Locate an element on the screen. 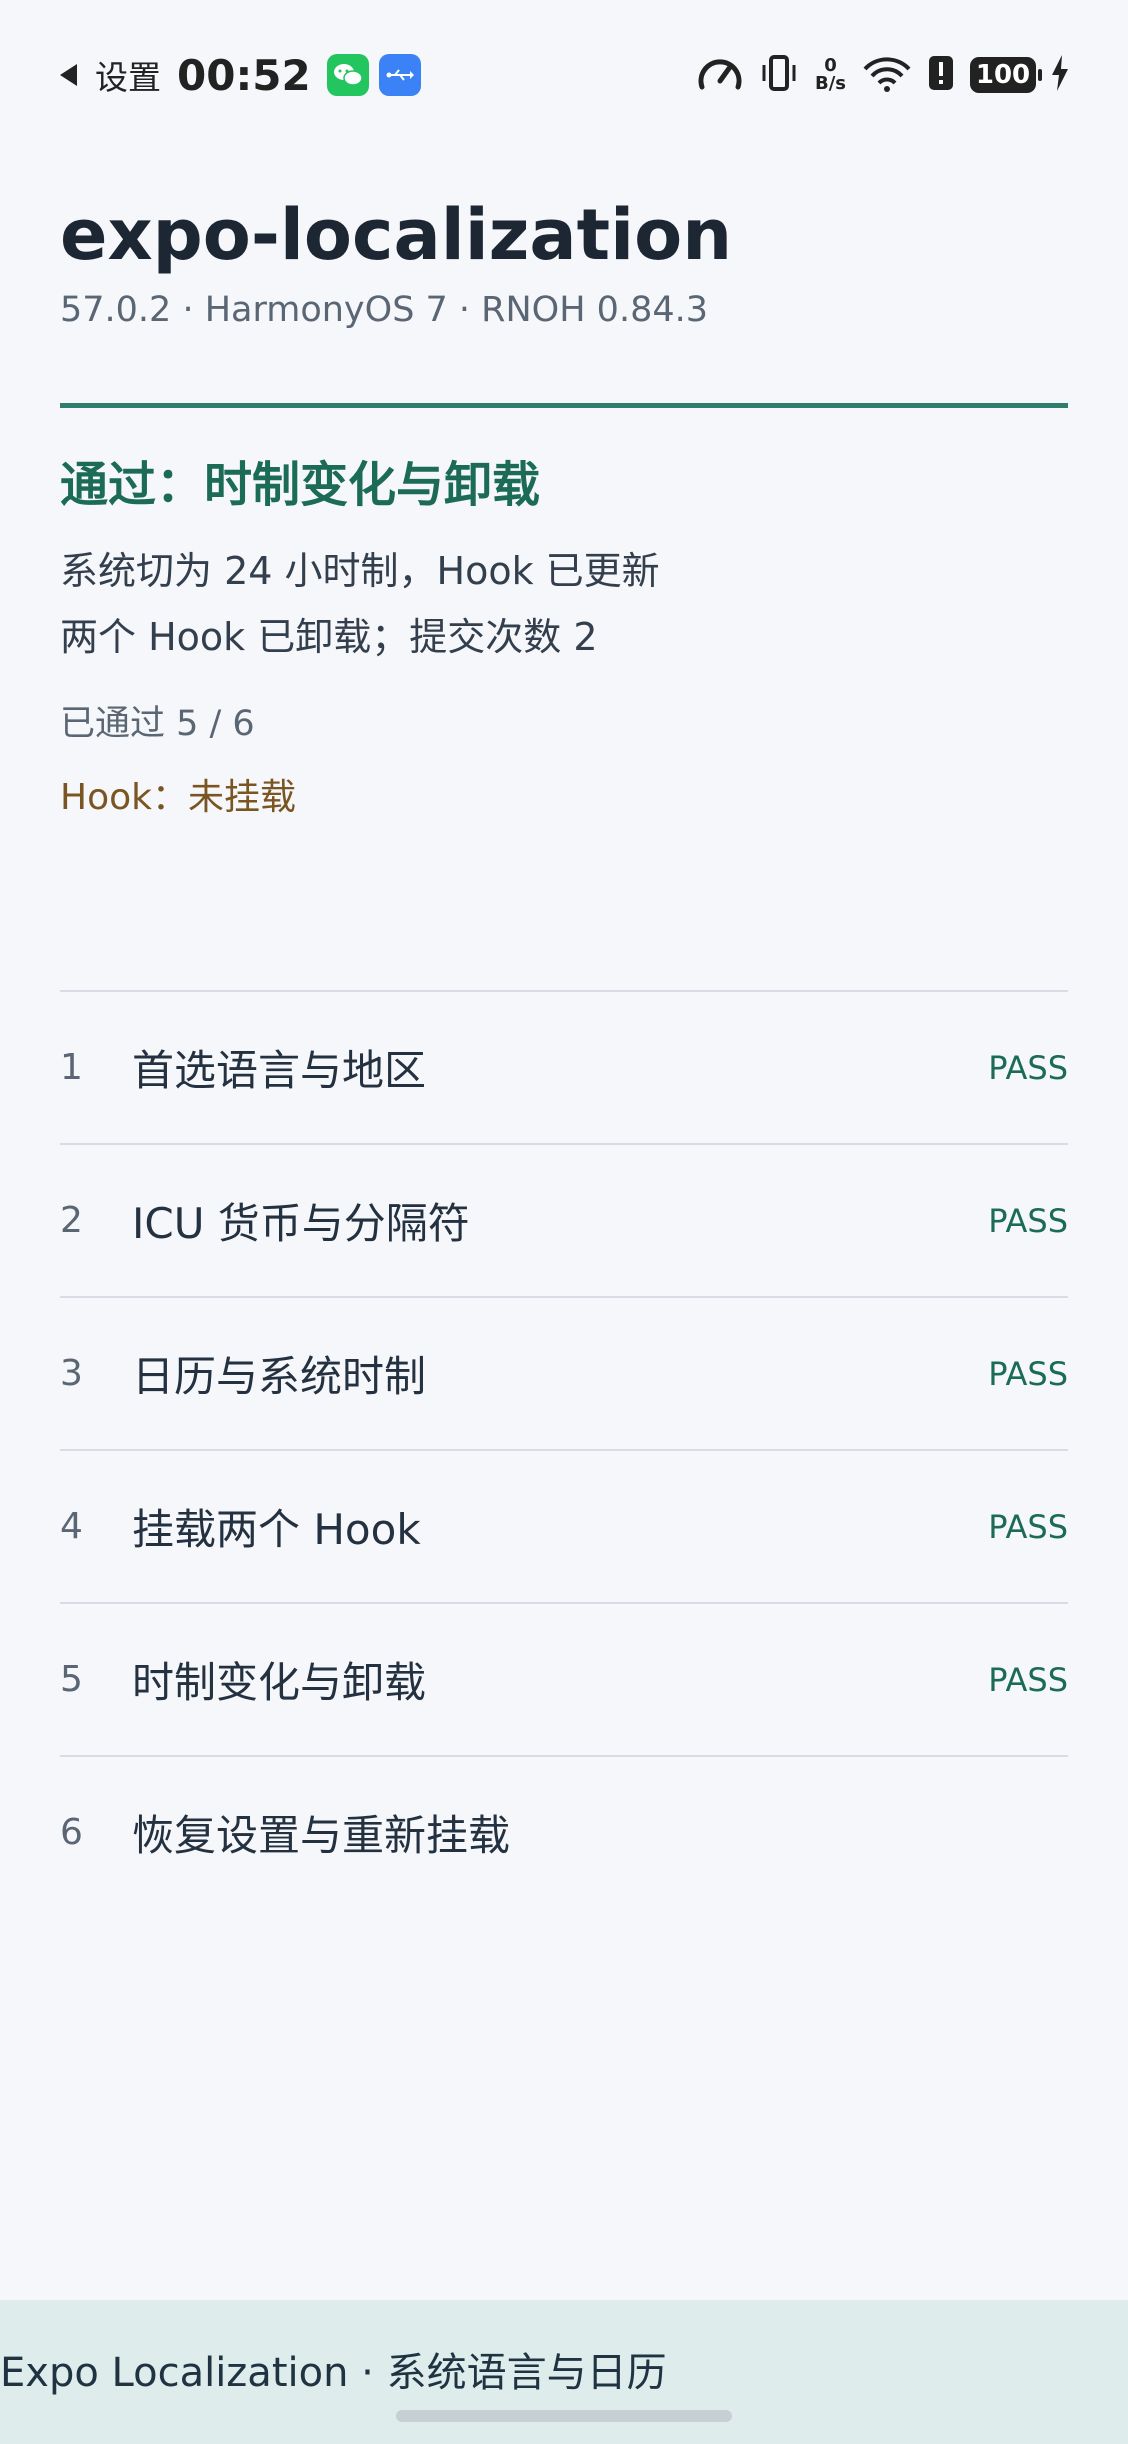 The height and width of the screenshot is (2444, 1128). version-info: 57.0.2 · HarmonyOS 7 · RNOH 0.84.3 is located at coordinates (384, 310).